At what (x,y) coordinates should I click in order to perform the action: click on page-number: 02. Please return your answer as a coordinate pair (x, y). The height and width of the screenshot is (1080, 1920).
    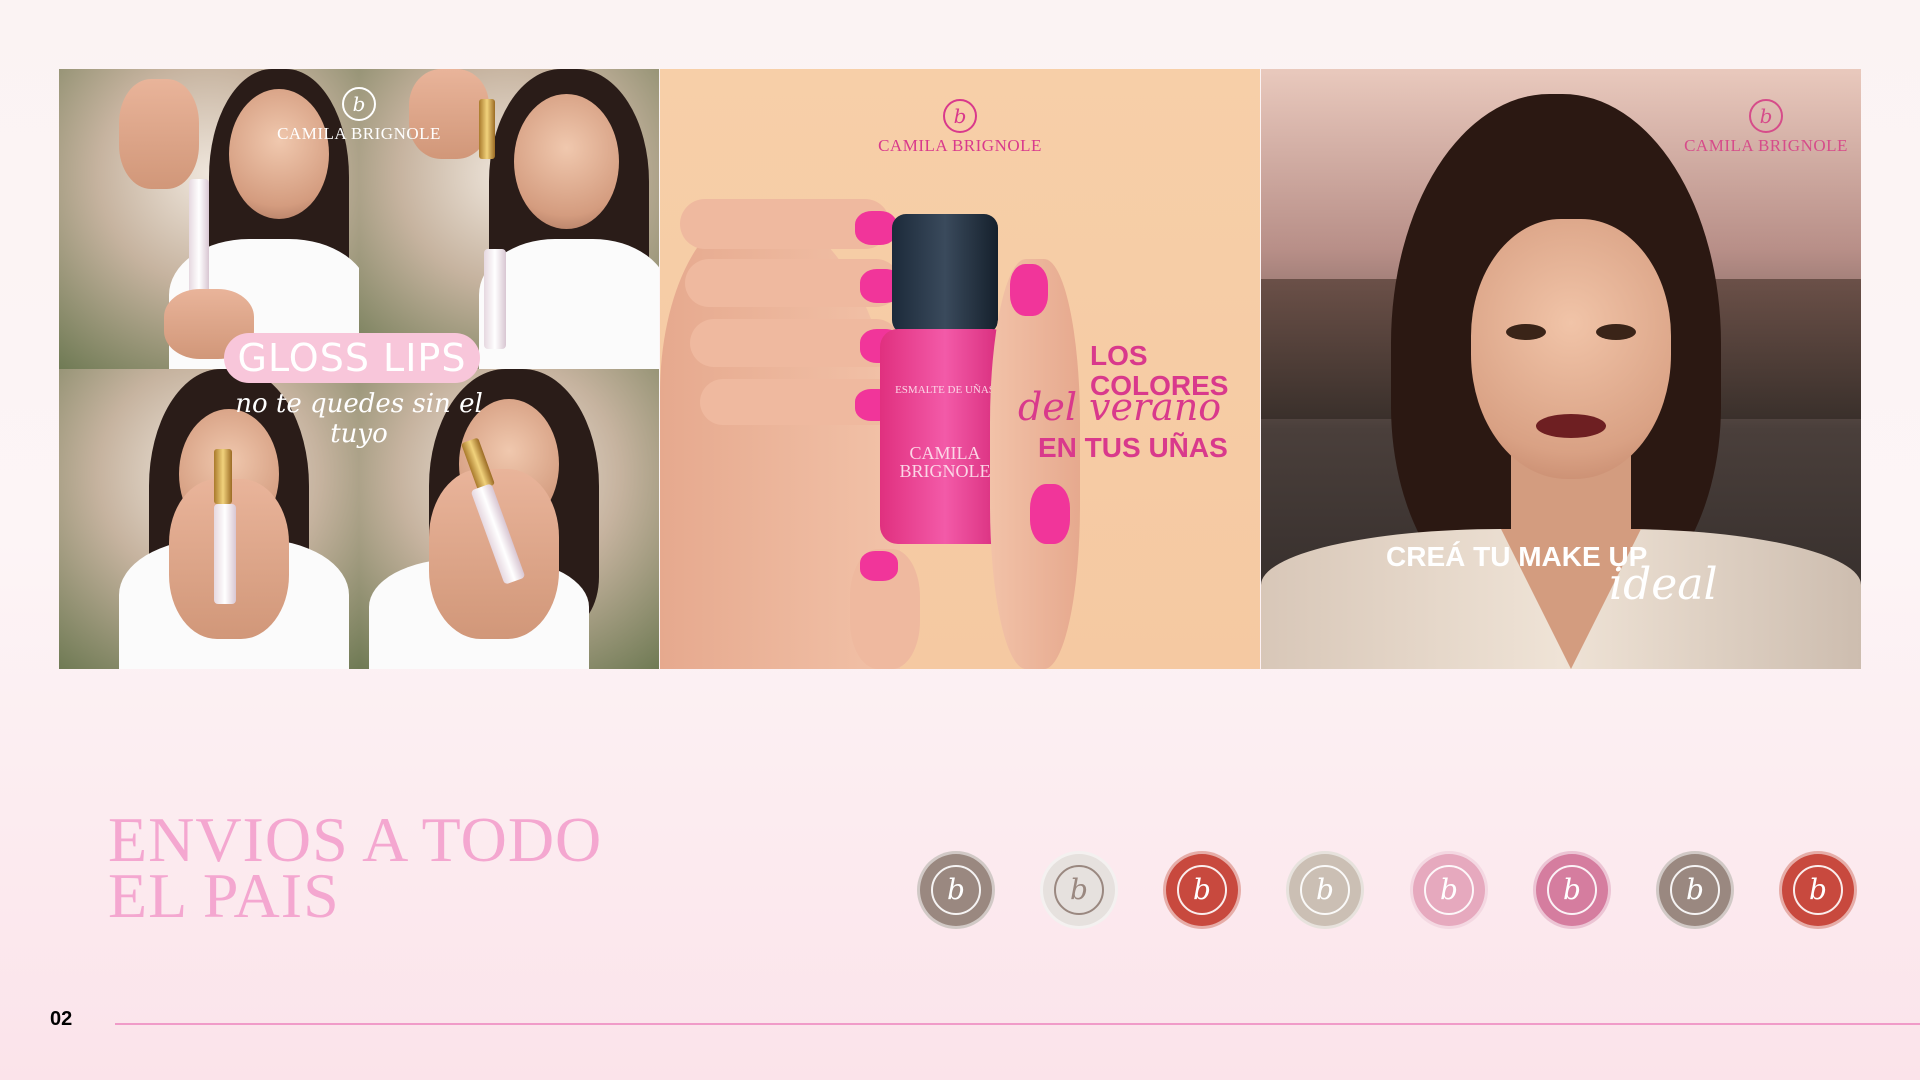
    Looking at the image, I should click on (61, 1019).